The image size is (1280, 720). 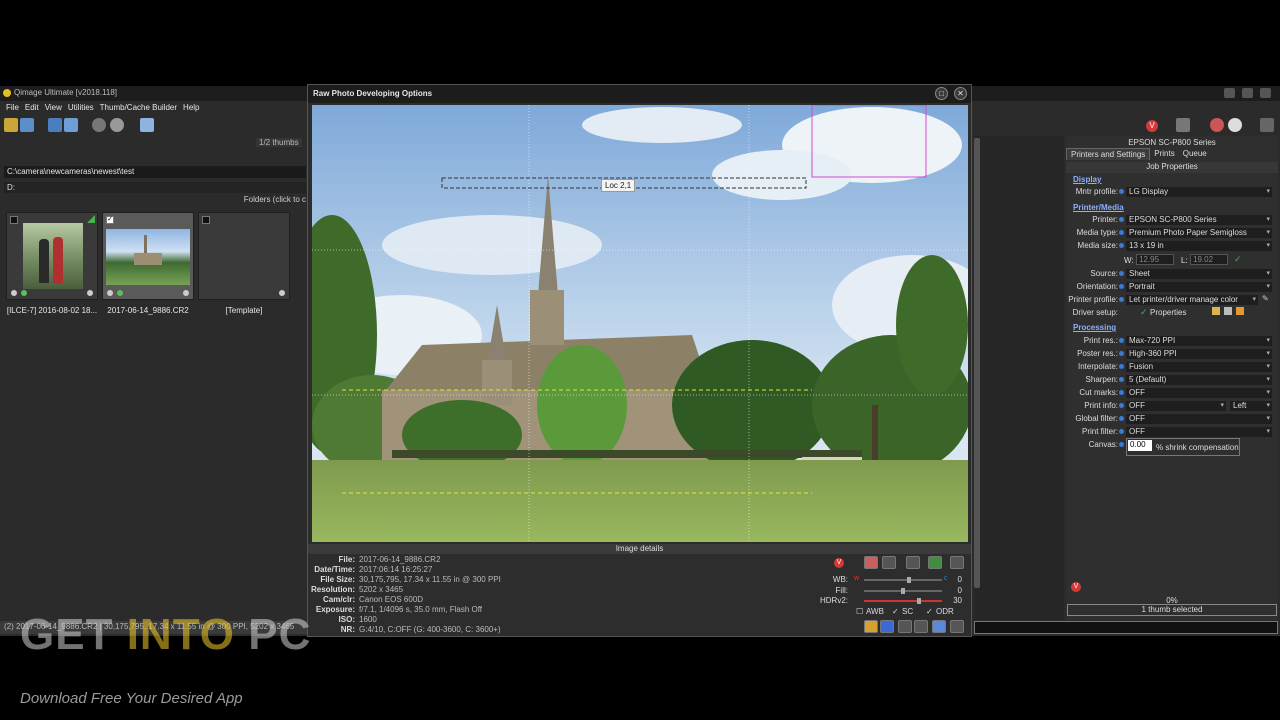 What do you see at coordinates (1098, 392) in the screenshot?
I see `cut-marks-label: Cut marks:` at bounding box center [1098, 392].